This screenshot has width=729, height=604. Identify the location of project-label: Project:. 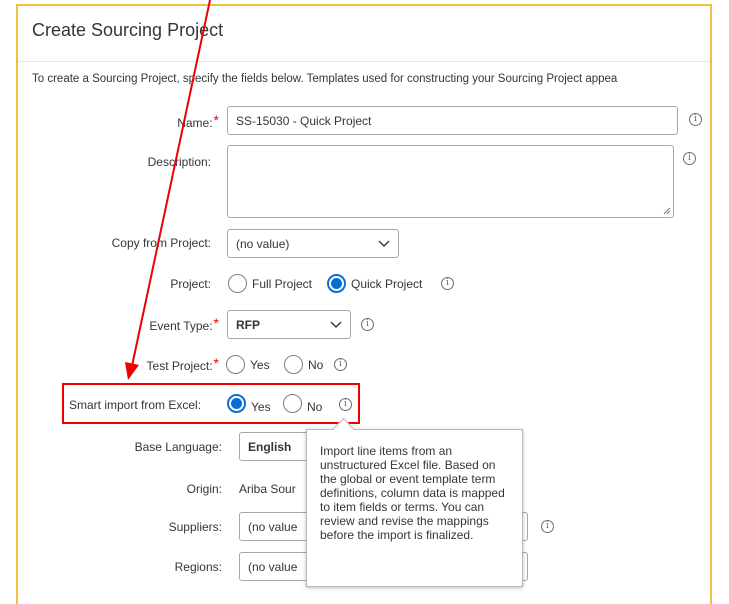
(190, 284).